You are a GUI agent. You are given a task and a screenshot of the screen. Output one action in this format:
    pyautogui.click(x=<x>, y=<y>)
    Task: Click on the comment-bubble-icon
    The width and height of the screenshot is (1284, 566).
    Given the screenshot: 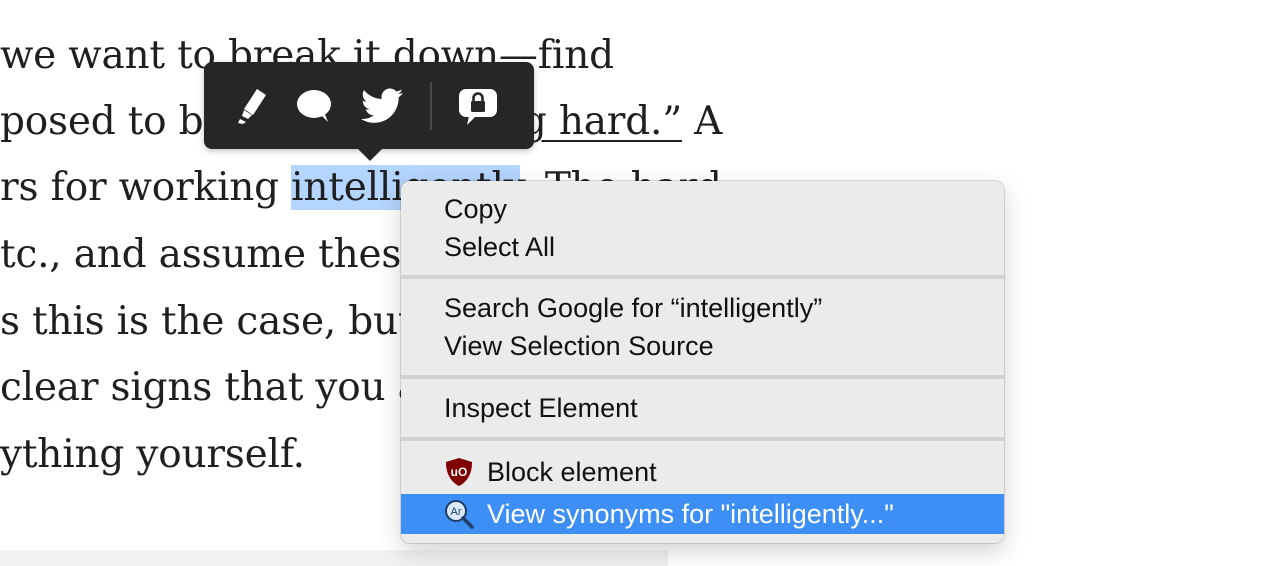 What is the action you would take?
    pyautogui.click(x=314, y=106)
    